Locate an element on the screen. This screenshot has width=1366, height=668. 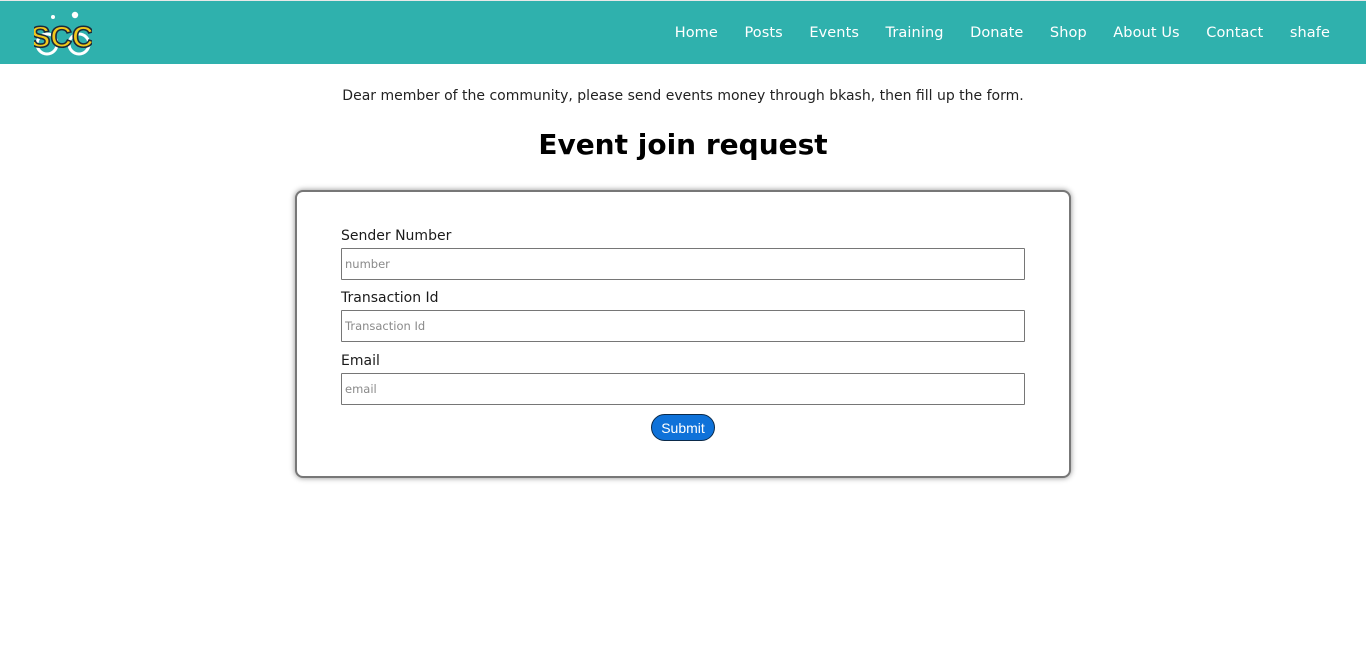
nav-training: Training is located at coordinates (915, 33).